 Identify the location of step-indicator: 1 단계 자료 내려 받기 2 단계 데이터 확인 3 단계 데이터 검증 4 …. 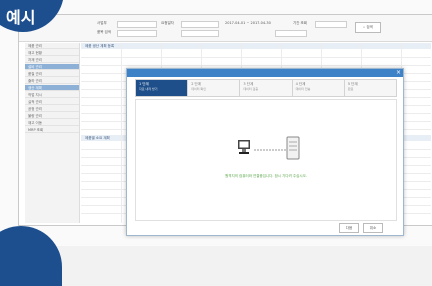
(266, 88).